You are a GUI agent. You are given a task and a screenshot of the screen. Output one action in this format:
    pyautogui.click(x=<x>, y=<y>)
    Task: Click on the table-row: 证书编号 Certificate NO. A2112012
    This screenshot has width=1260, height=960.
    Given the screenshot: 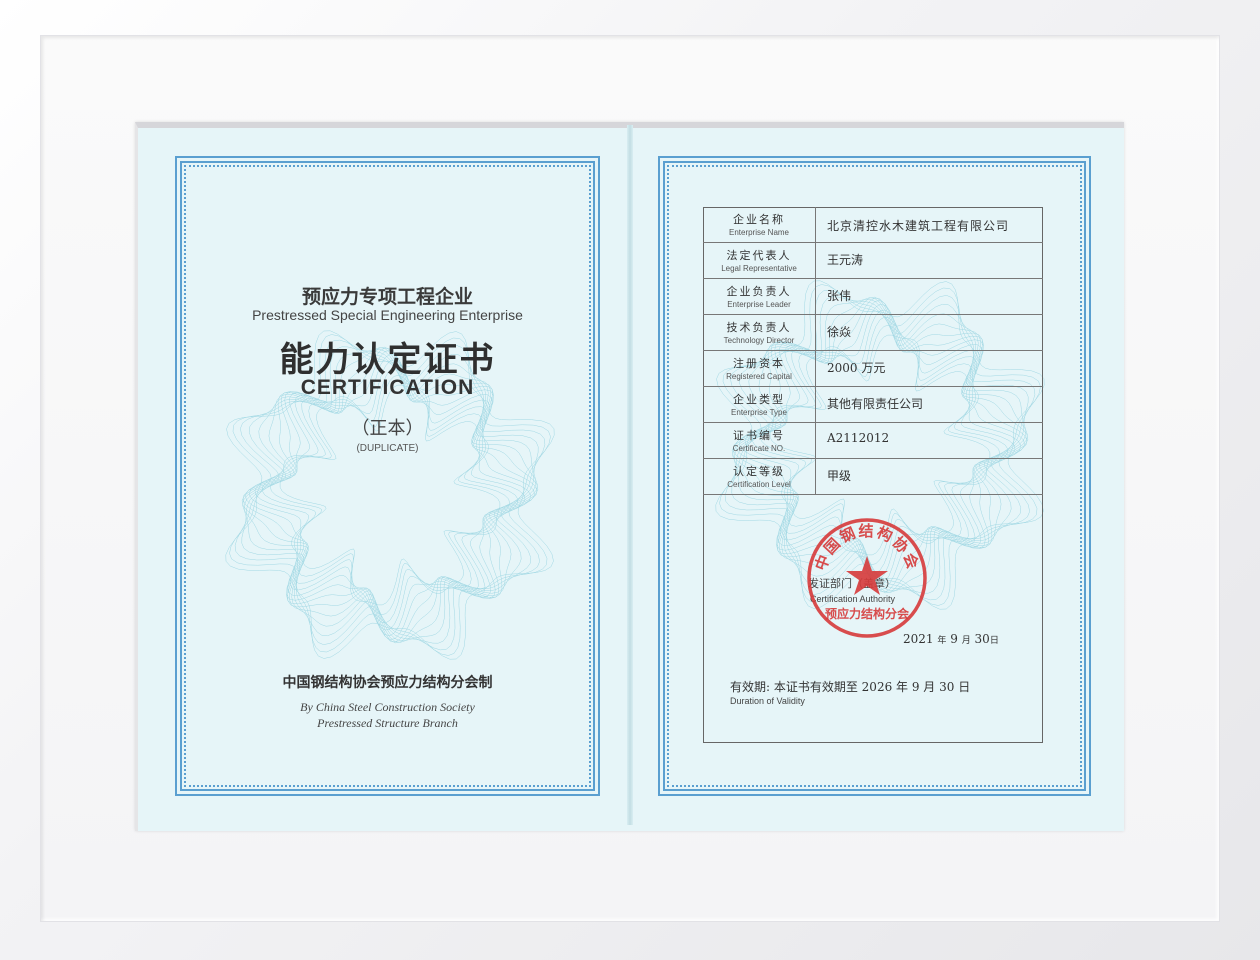 What is the action you would take?
    pyautogui.click(x=873, y=441)
    